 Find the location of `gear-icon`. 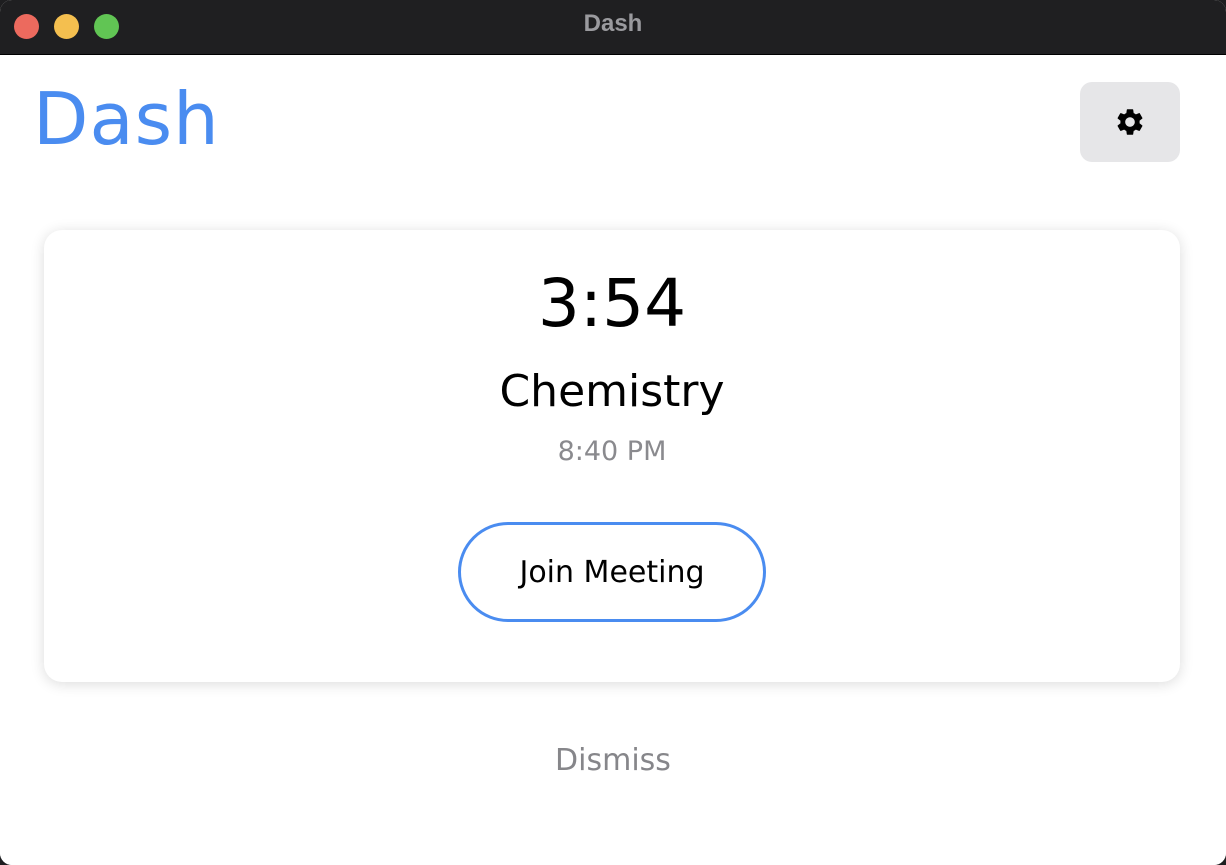

gear-icon is located at coordinates (1130, 122).